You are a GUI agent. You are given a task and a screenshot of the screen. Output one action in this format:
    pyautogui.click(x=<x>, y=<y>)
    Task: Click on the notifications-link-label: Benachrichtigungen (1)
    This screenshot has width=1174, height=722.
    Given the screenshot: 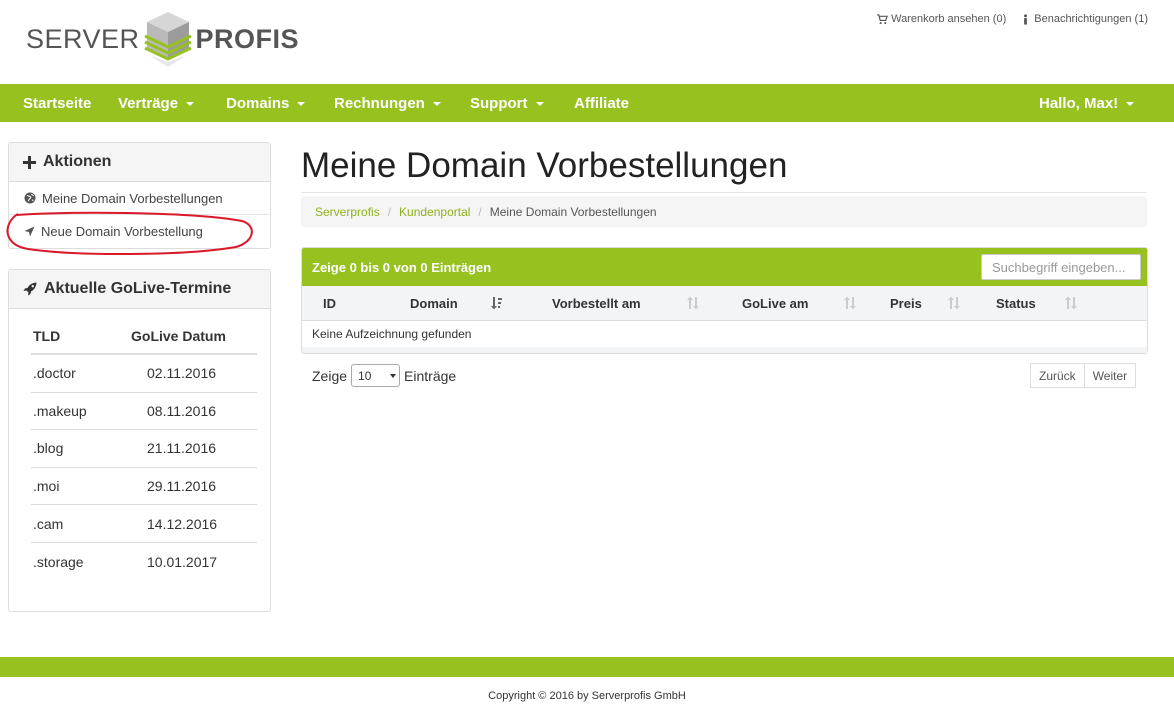 What is the action you would take?
    pyautogui.click(x=1091, y=19)
    